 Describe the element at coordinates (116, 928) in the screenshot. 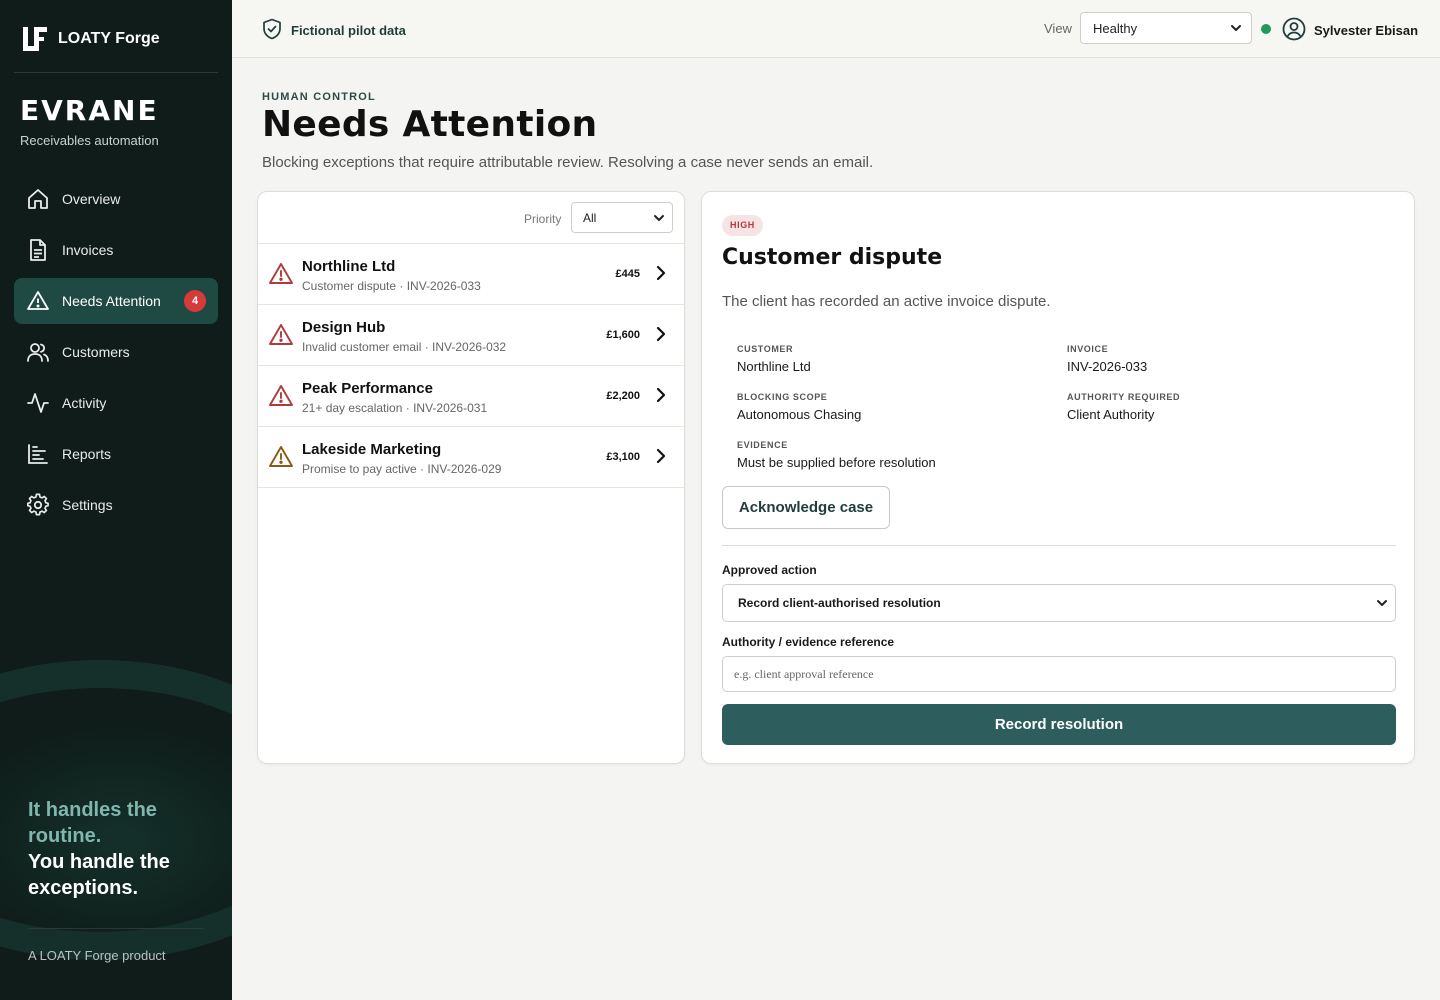

I see `sidebar-divider` at that location.